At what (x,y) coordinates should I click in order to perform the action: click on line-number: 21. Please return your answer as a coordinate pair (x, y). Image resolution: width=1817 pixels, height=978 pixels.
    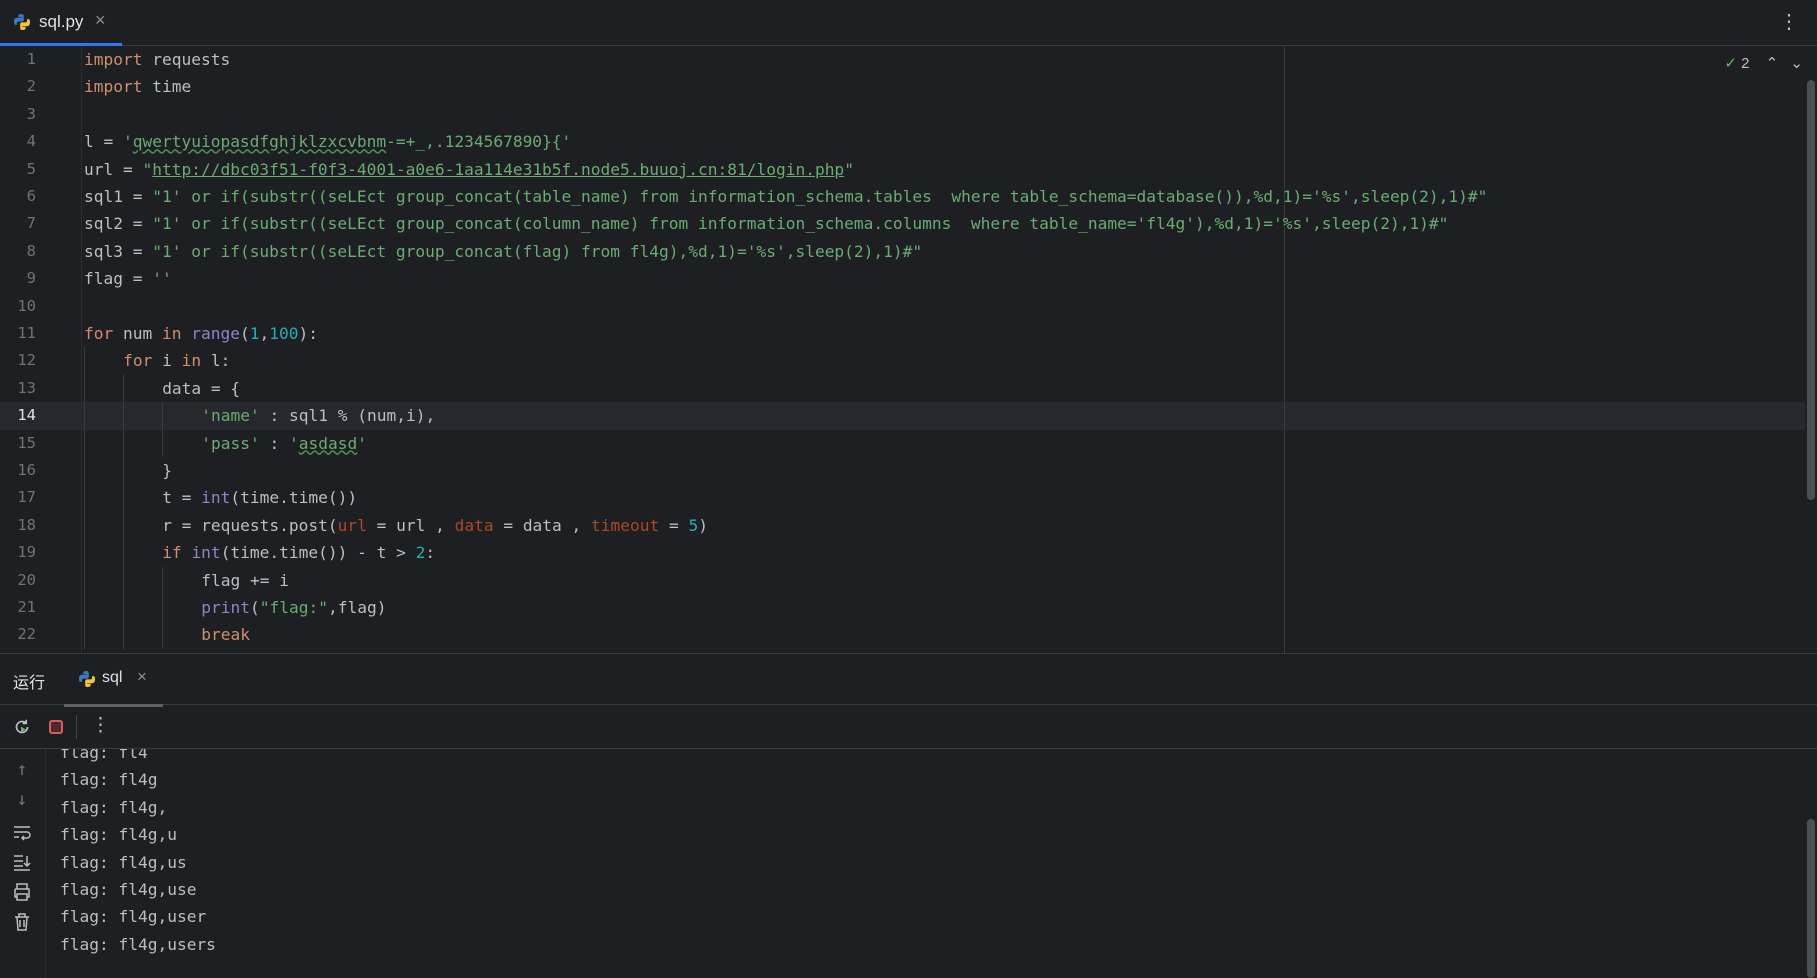
    Looking at the image, I should click on (18, 607).